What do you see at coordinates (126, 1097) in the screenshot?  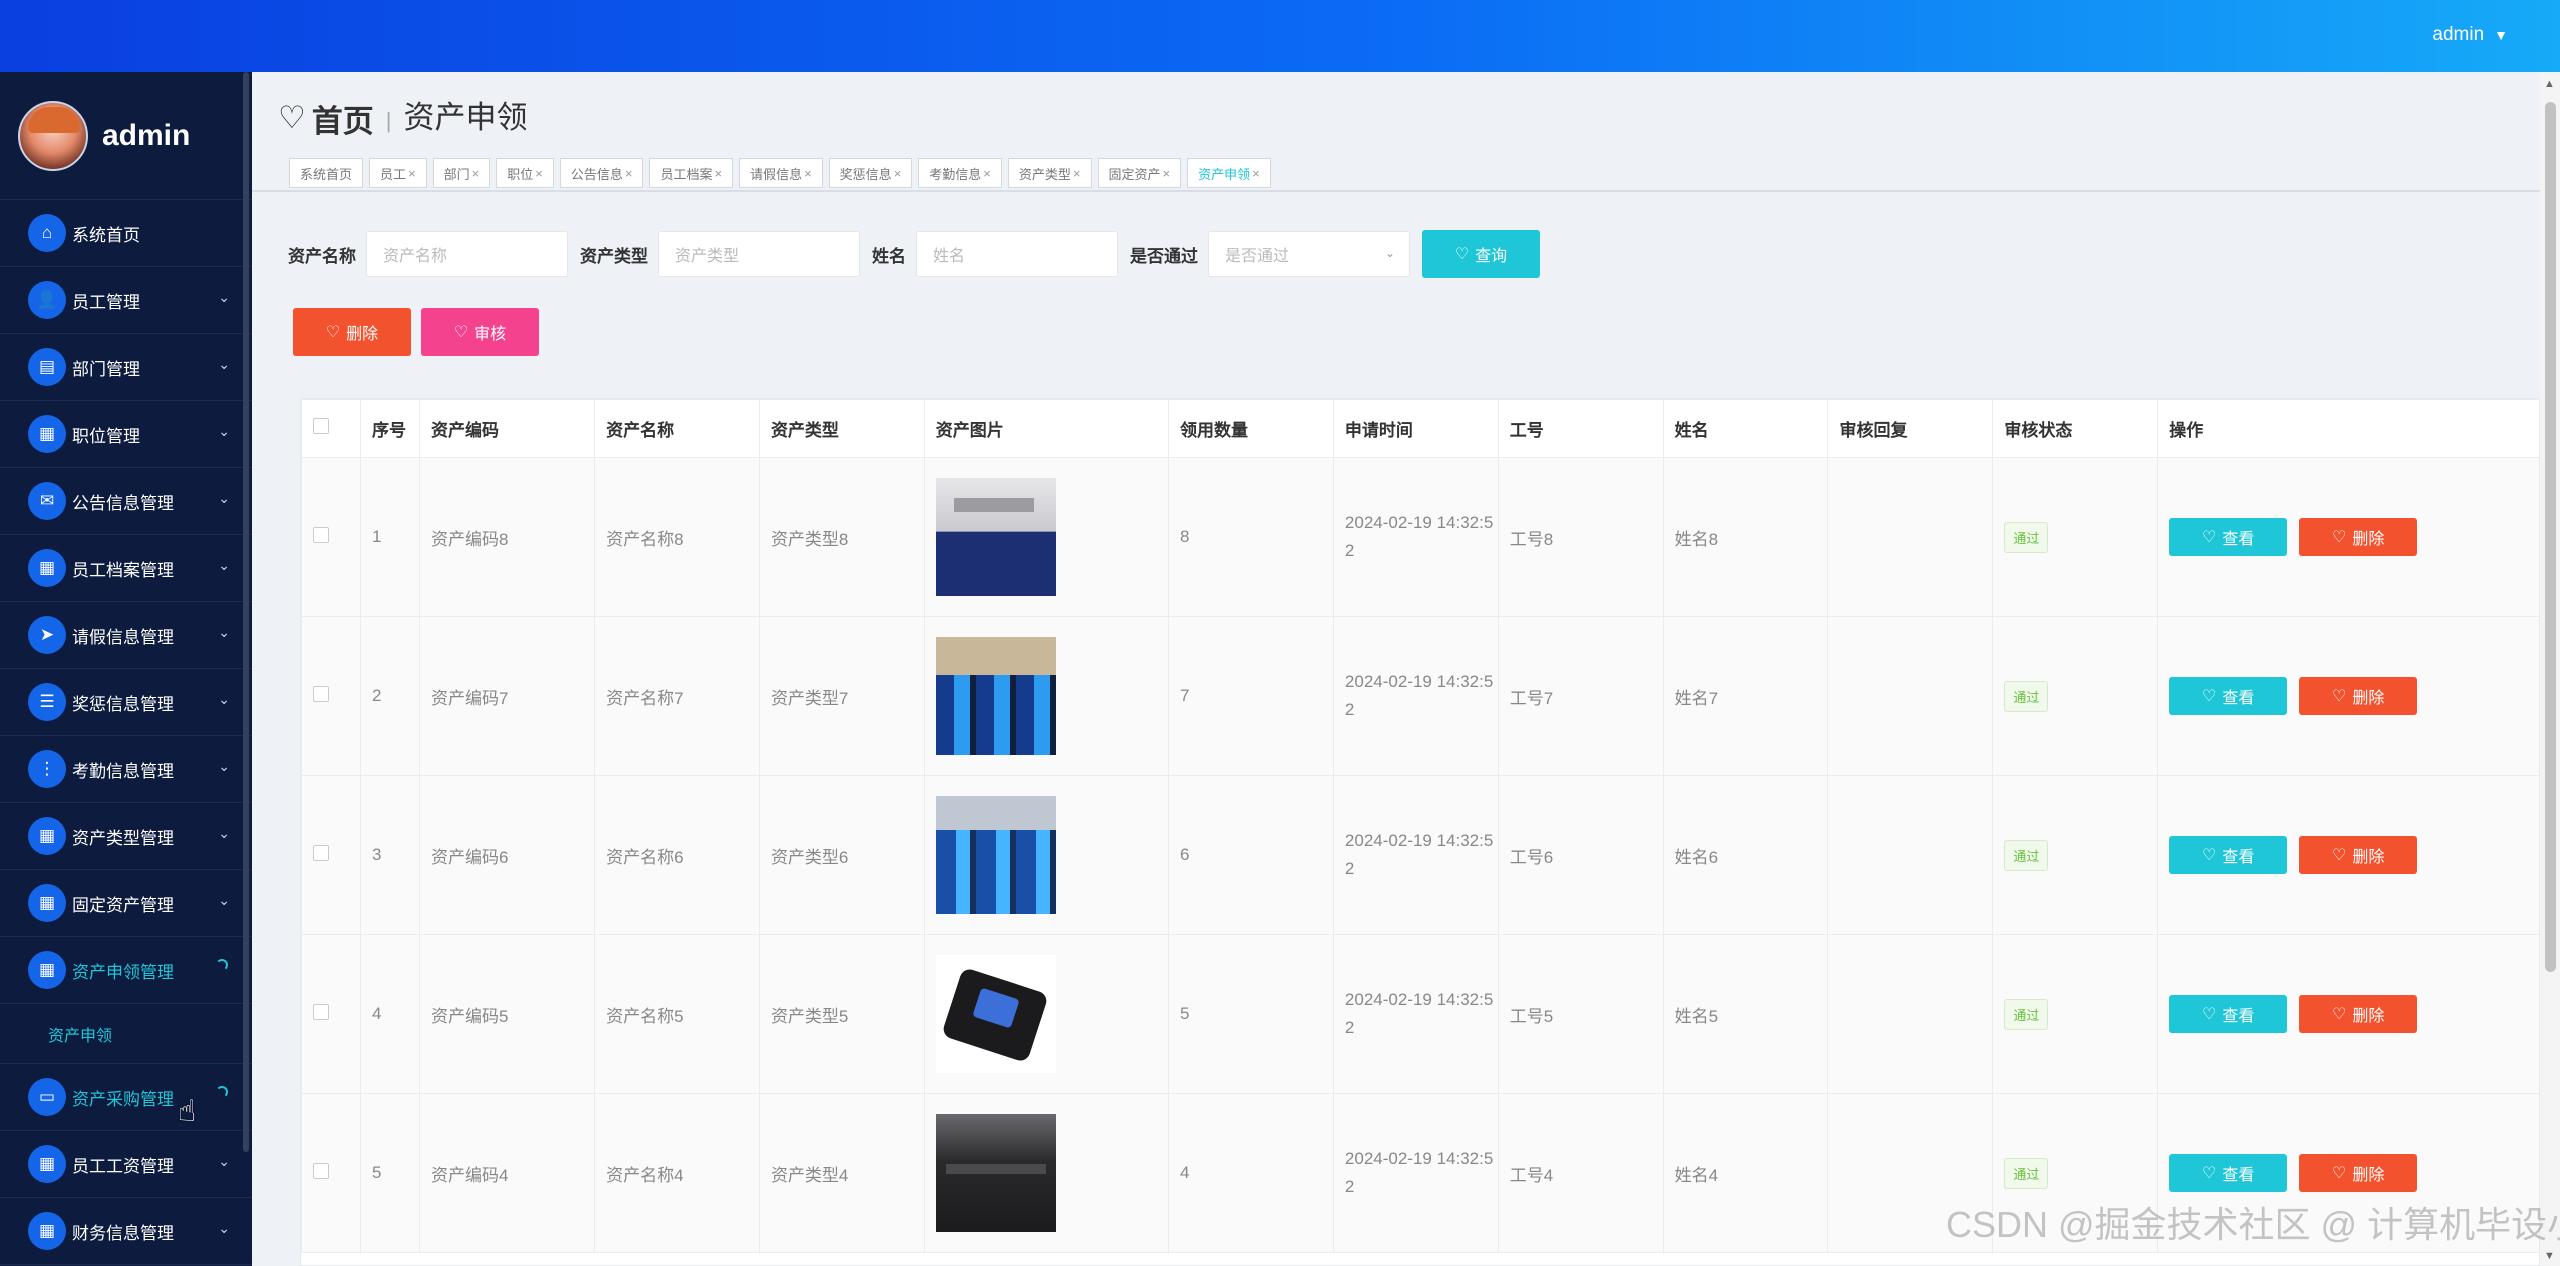 I see `sidebar-item-13: ▭ 资产采购管理` at bounding box center [126, 1097].